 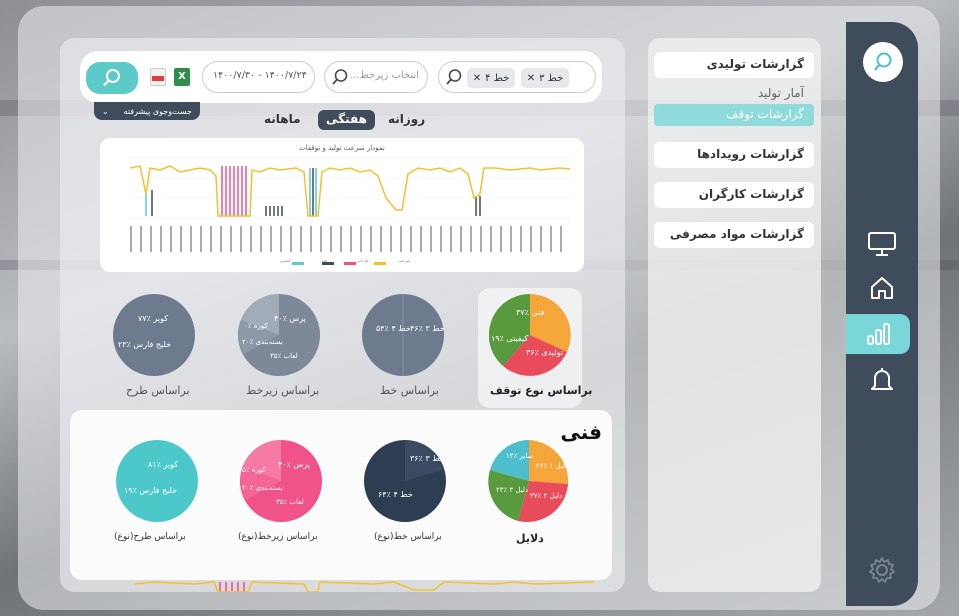 I want to click on nav-settings, so click(x=882, y=570).